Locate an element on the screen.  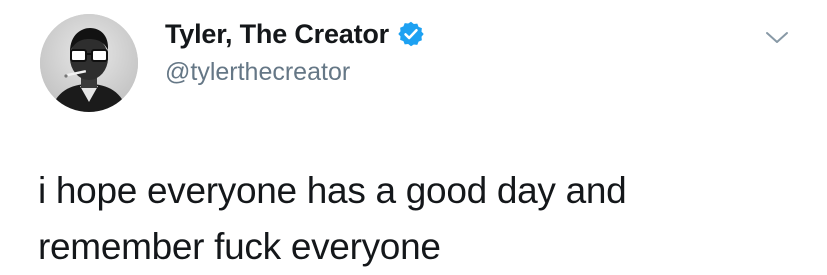
author-handle: @tylerthecreator is located at coordinates (257, 72).